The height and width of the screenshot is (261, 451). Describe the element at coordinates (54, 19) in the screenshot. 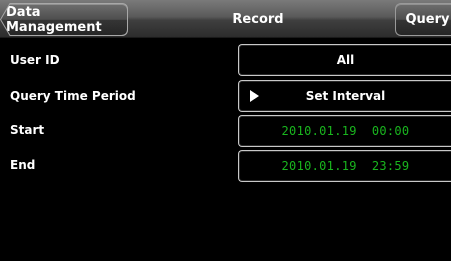

I see `back-button-label: Data Management` at that location.